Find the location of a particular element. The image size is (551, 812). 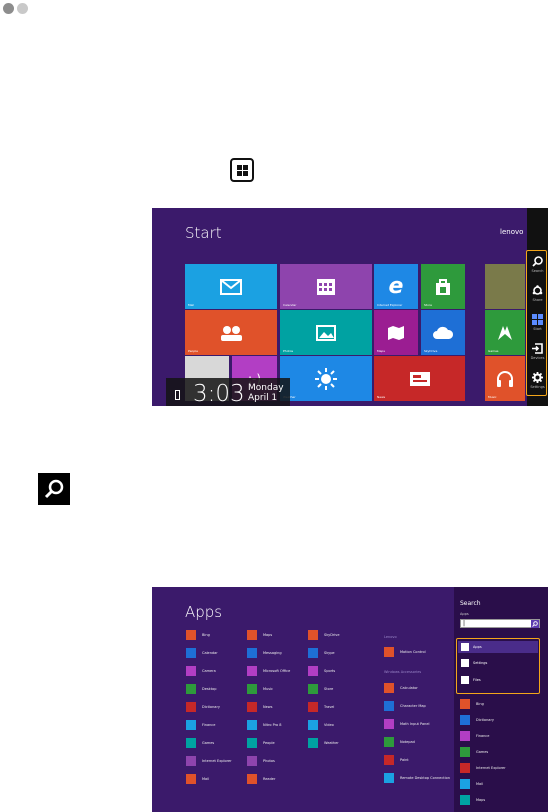

app-list-item: Music is located at coordinates (260, 689).